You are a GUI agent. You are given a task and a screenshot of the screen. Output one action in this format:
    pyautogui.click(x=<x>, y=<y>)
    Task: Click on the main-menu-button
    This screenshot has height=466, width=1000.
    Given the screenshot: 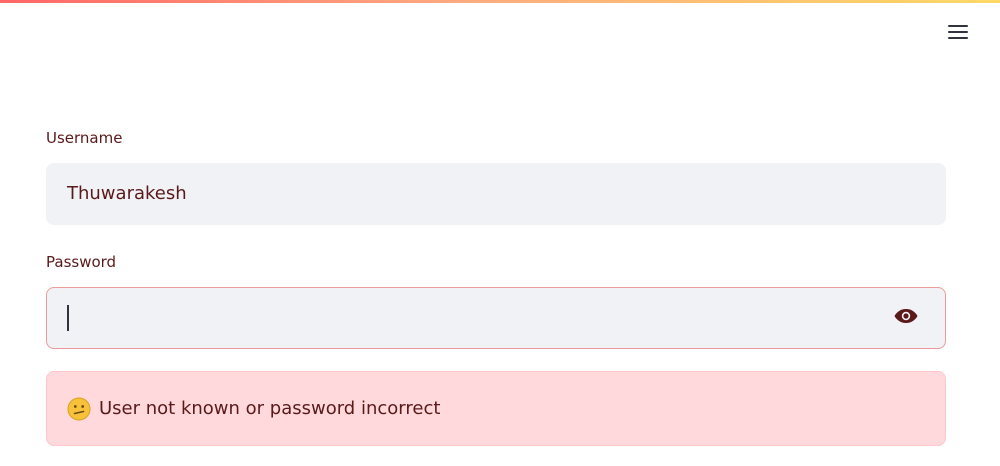 What is the action you would take?
    pyautogui.click(x=958, y=32)
    